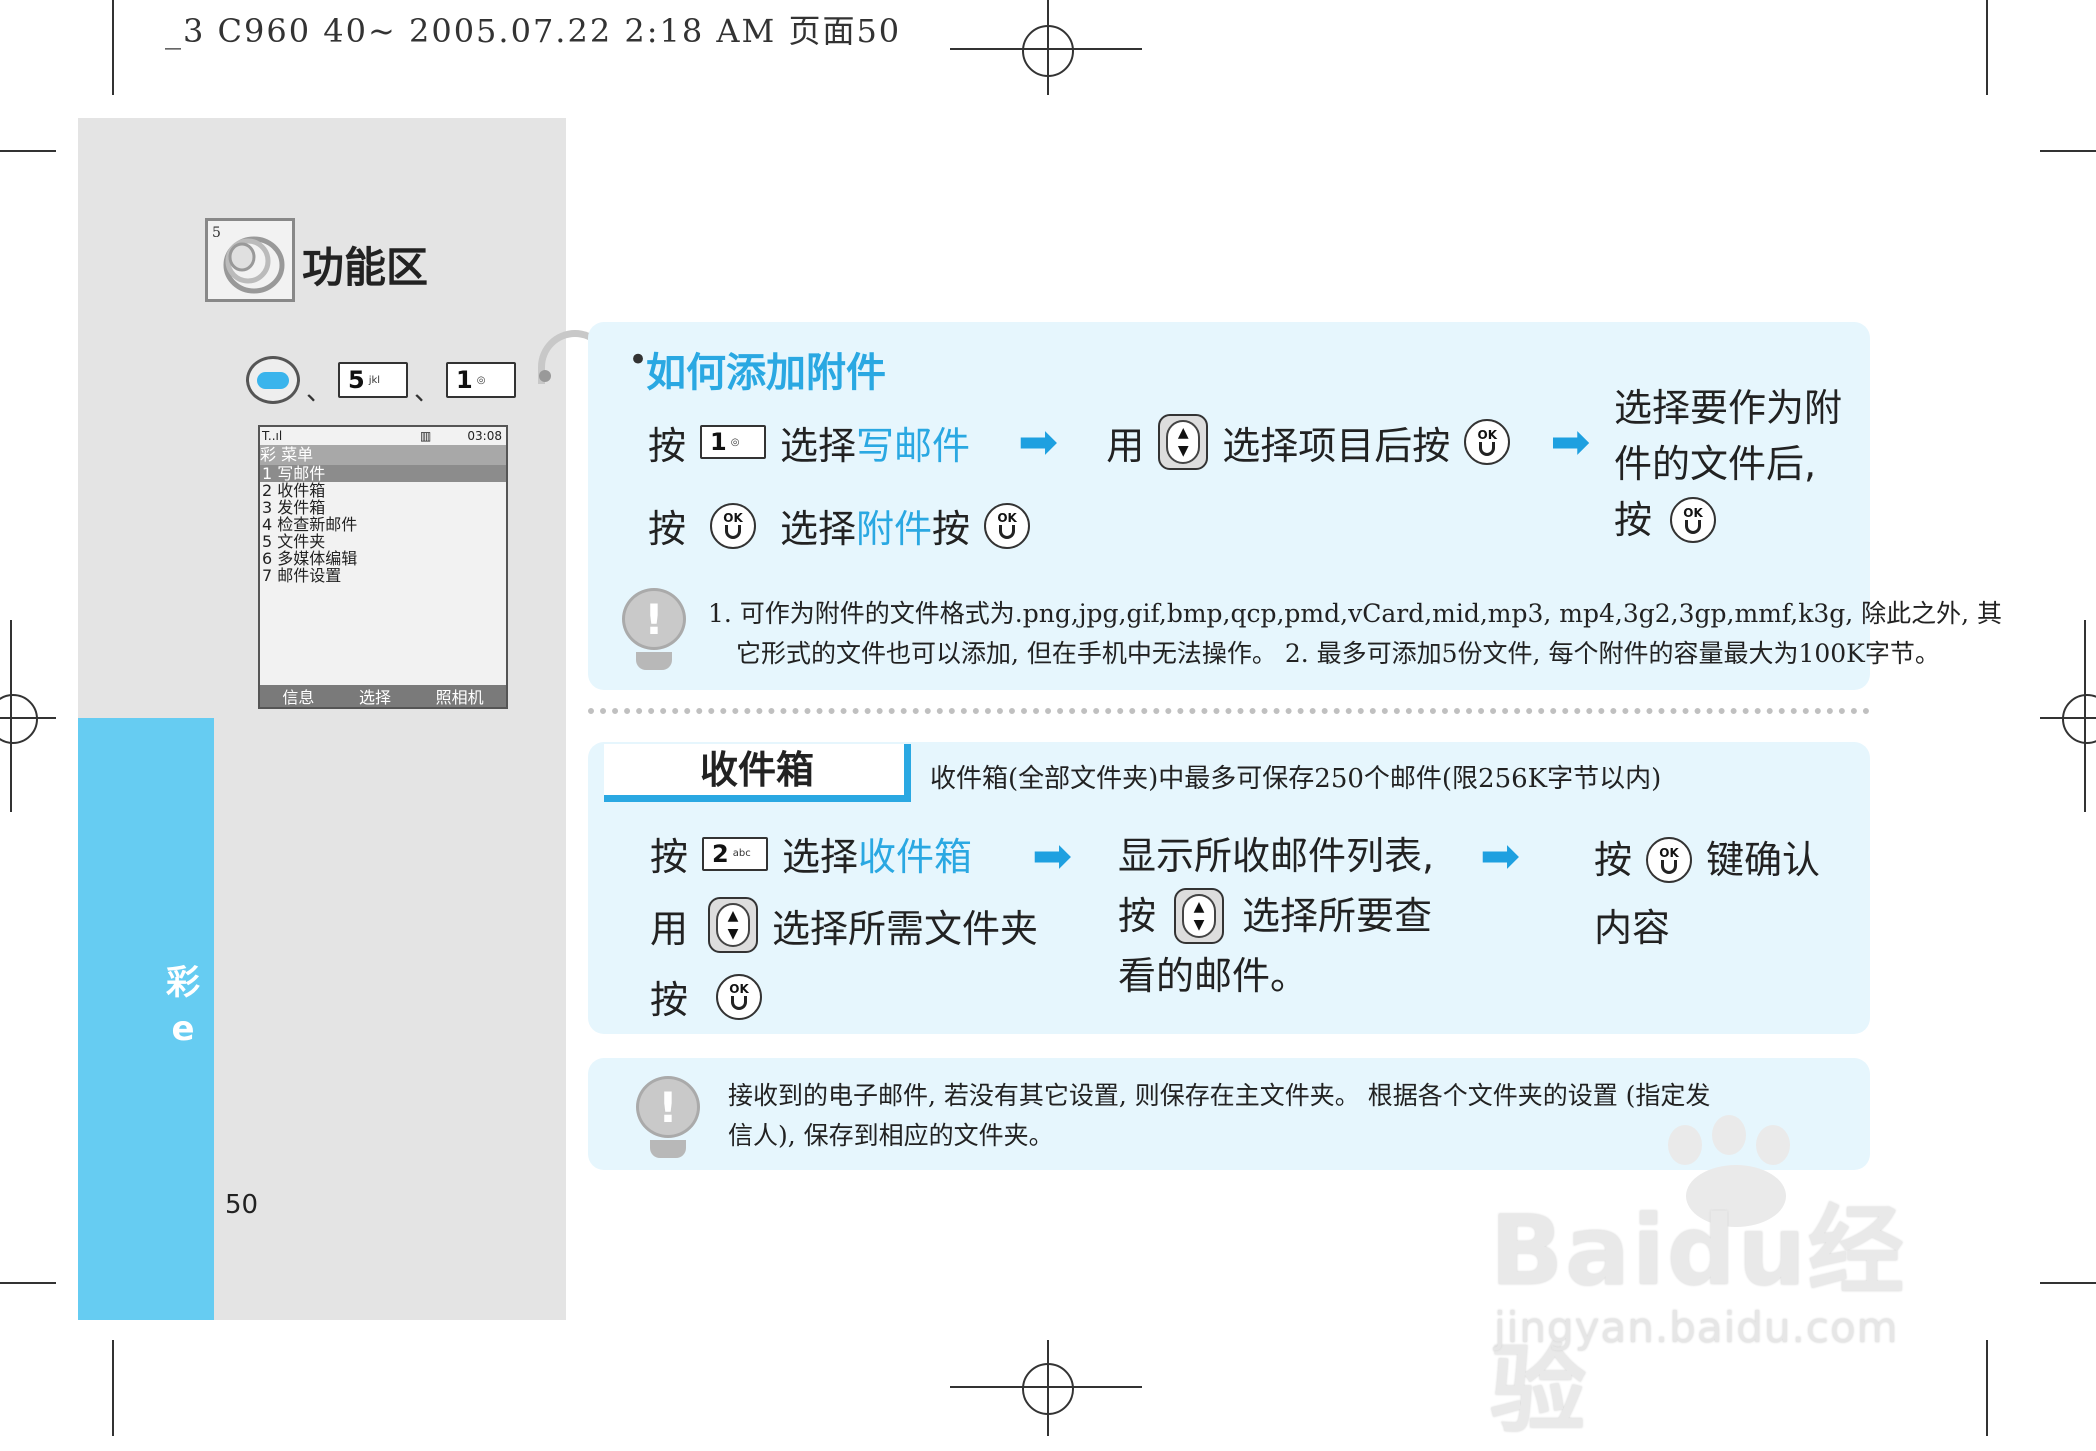  Describe the element at coordinates (426, 436) in the screenshot. I see `battery-icon: ▥` at that location.